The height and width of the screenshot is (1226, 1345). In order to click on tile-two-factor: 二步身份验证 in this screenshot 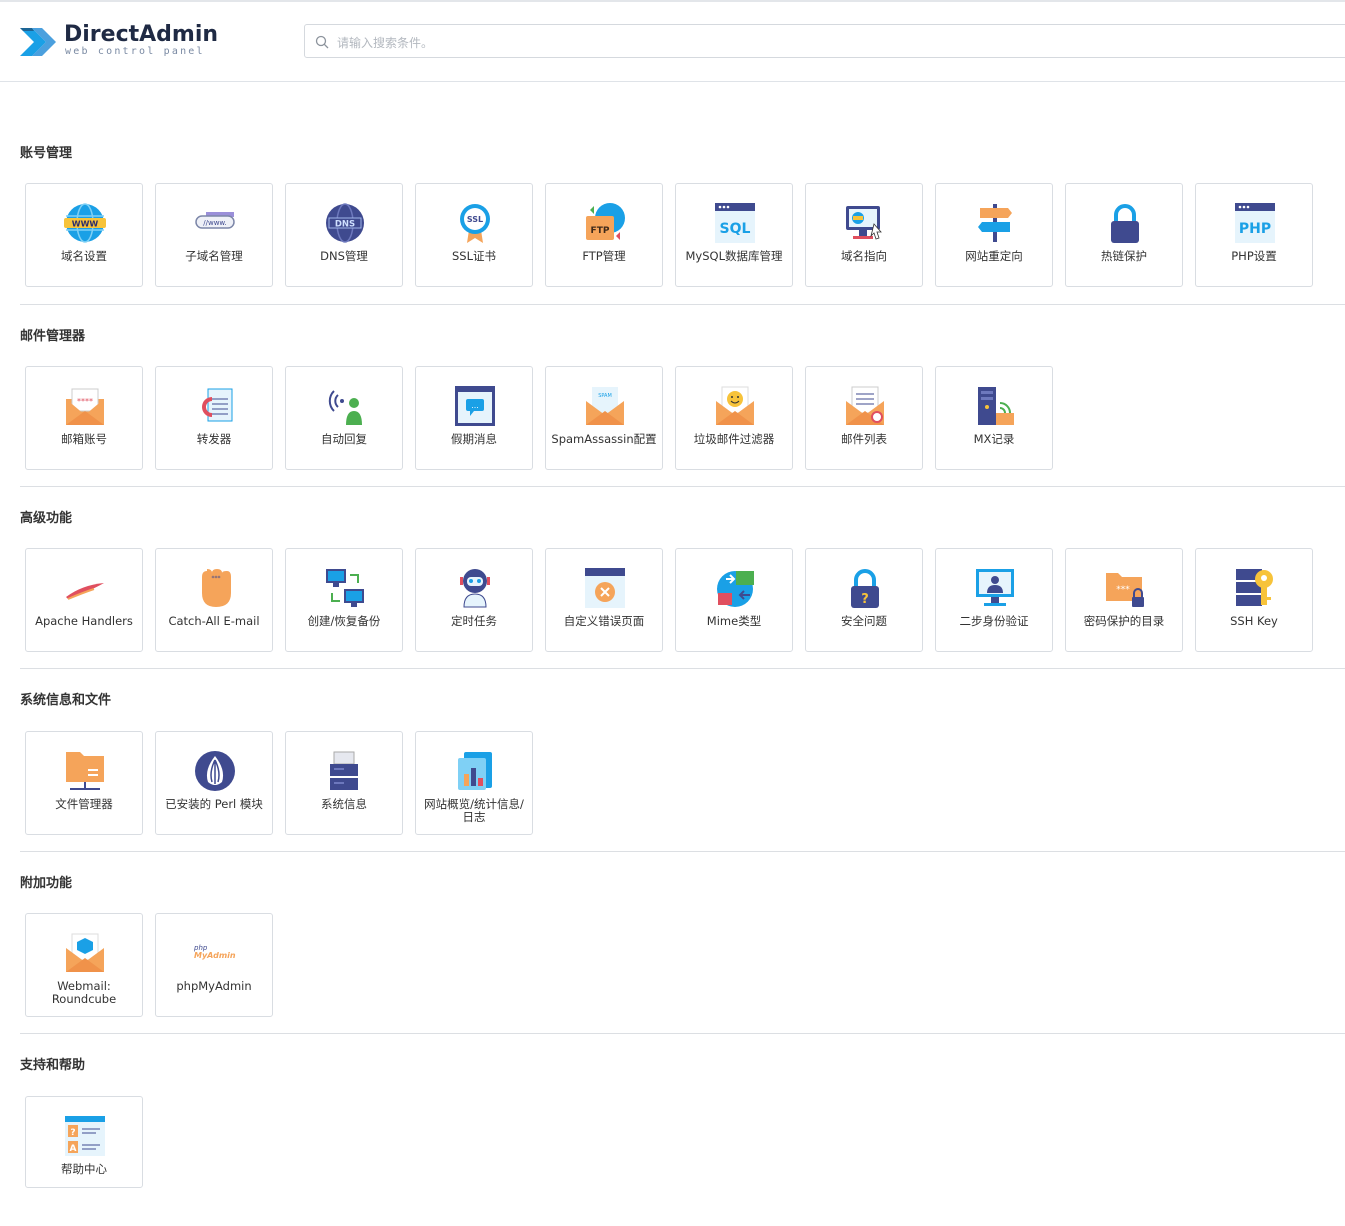, I will do `click(994, 600)`.